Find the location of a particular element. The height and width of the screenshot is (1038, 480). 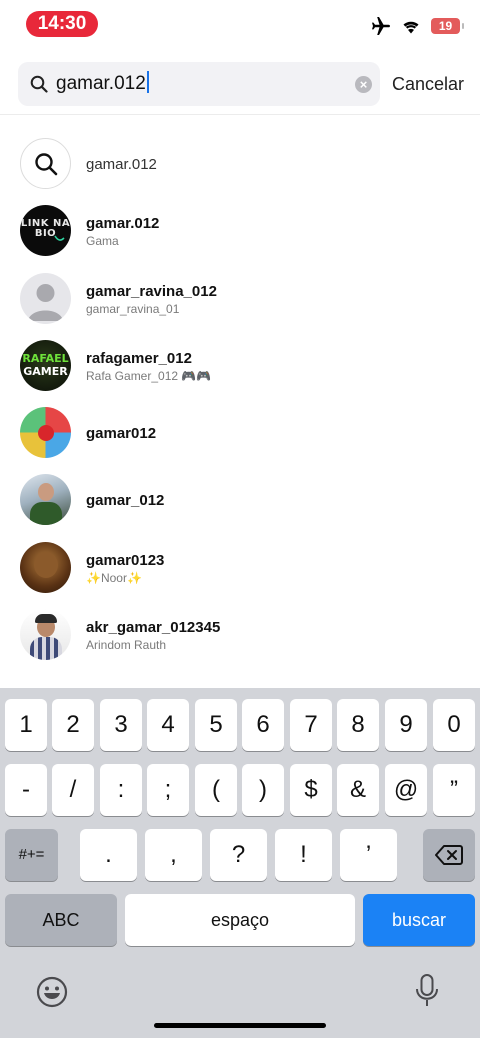

wifi-icon is located at coordinates (411, 27).